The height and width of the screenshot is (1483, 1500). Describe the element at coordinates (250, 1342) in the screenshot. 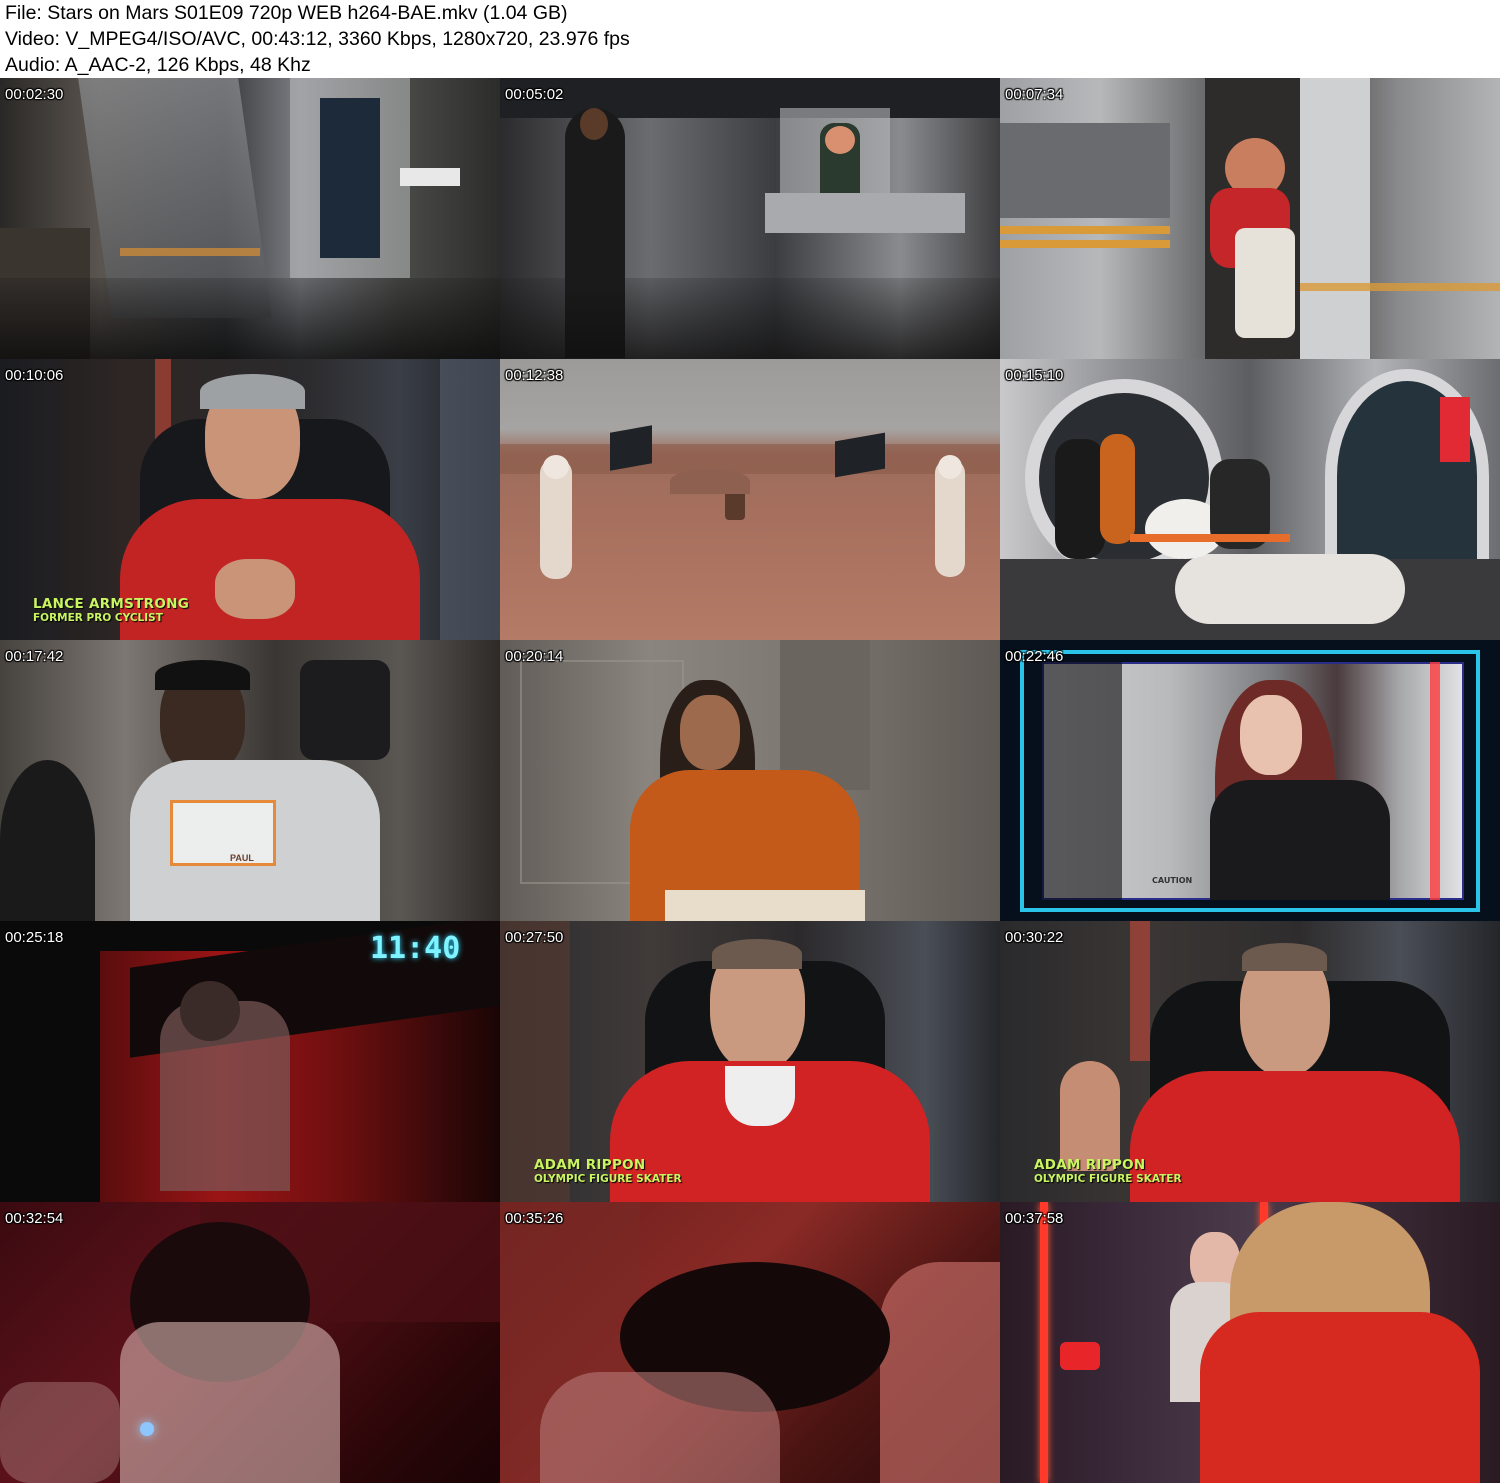

I see `thumbnail-13: 00:32:54` at that location.